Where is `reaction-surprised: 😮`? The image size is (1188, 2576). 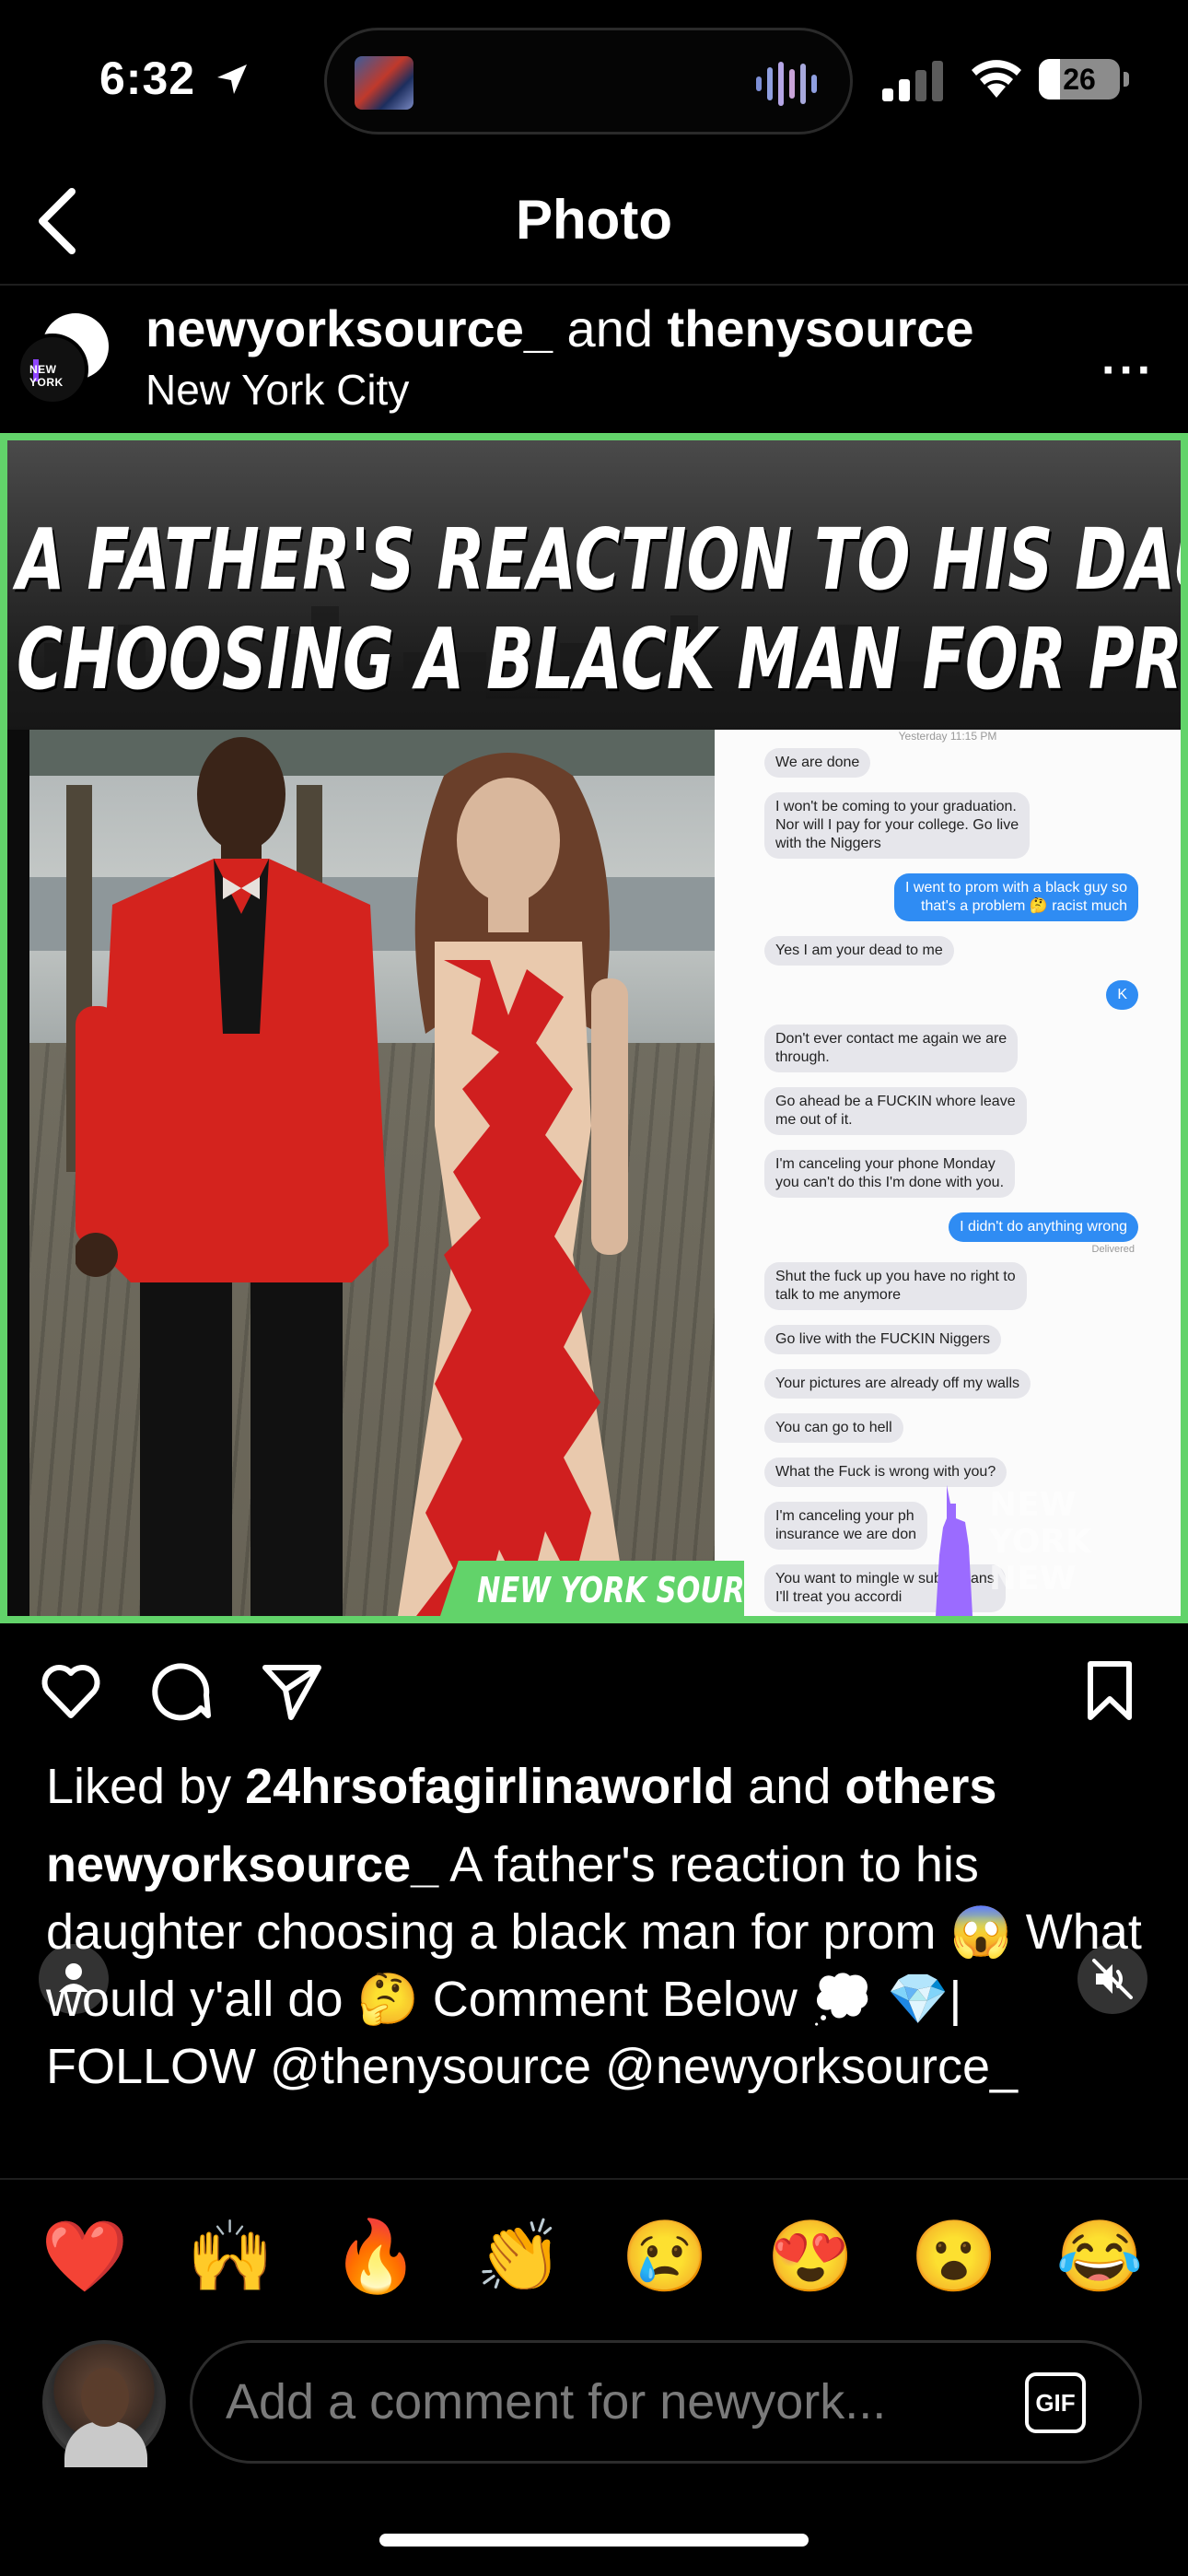 reaction-surprised: 😮 is located at coordinates (954, 2257).